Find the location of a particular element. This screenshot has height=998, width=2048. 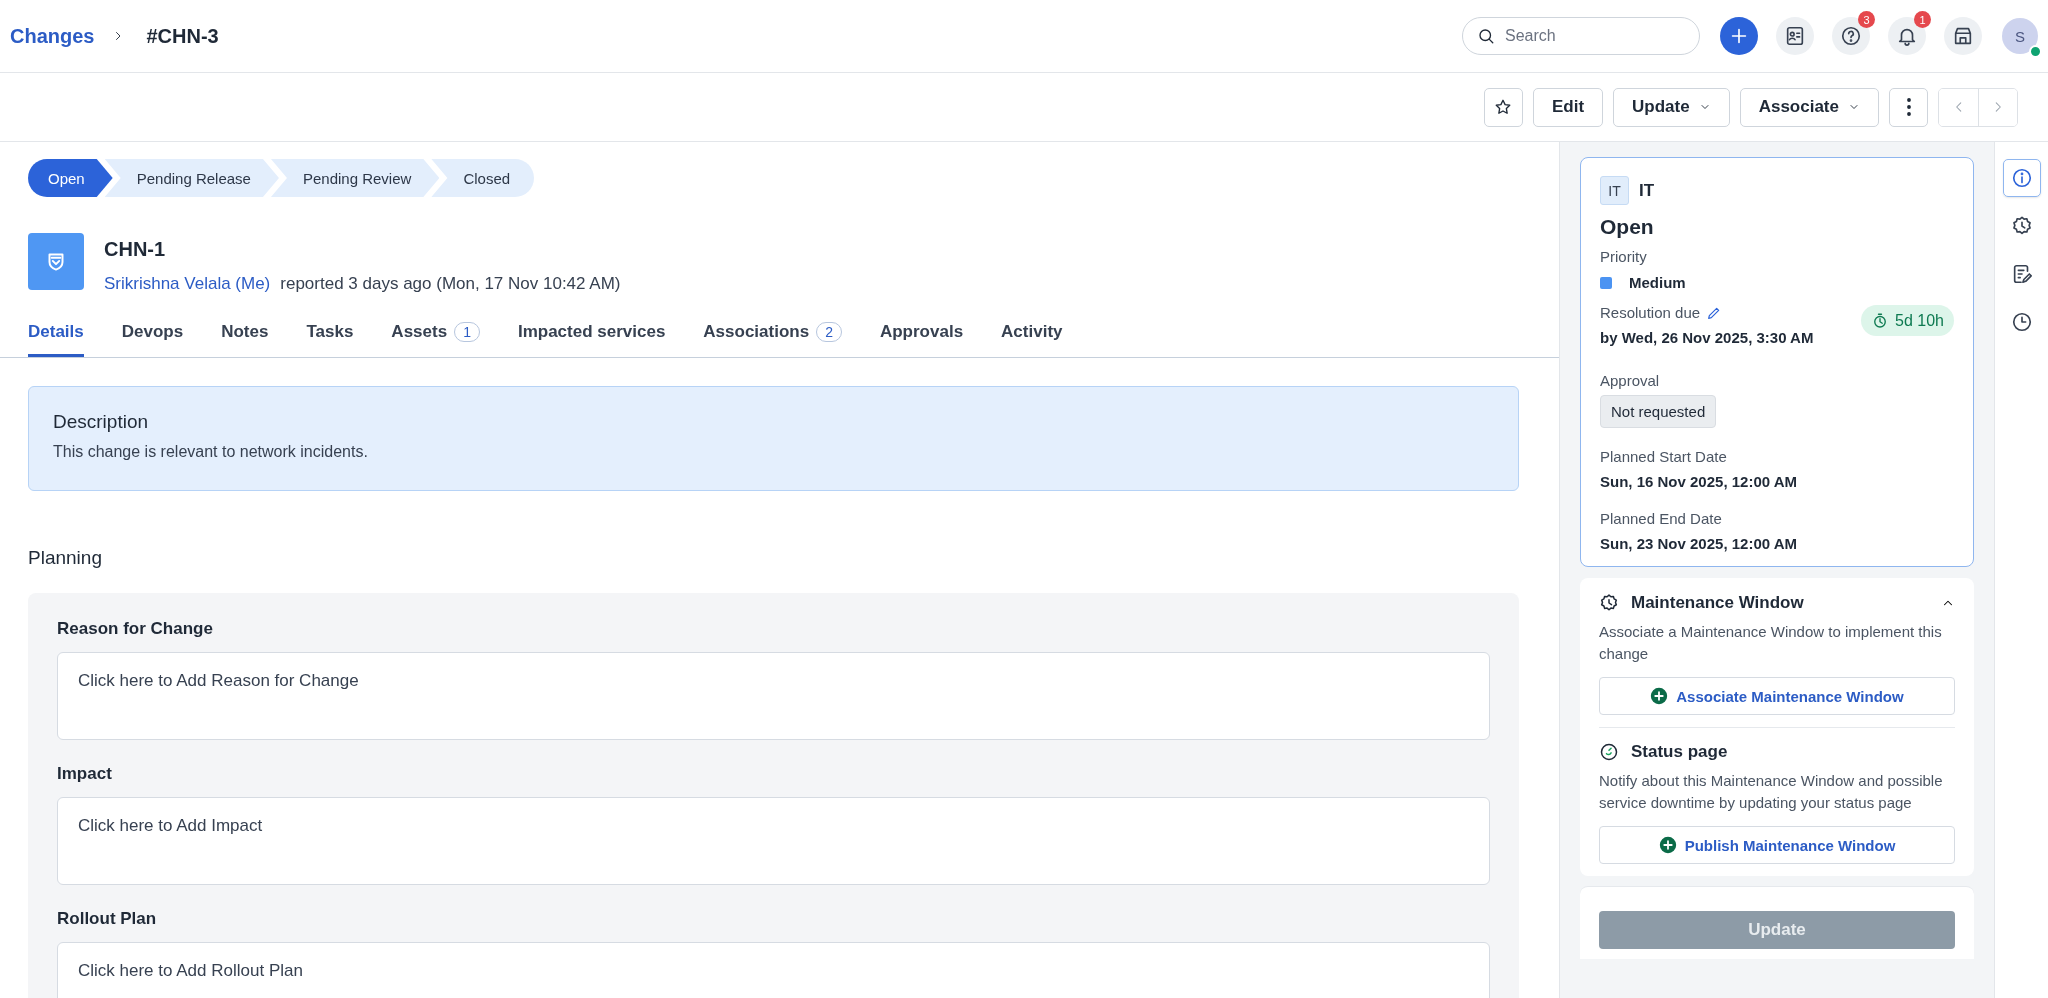

more-icon is located at coordinates (1908, 107).